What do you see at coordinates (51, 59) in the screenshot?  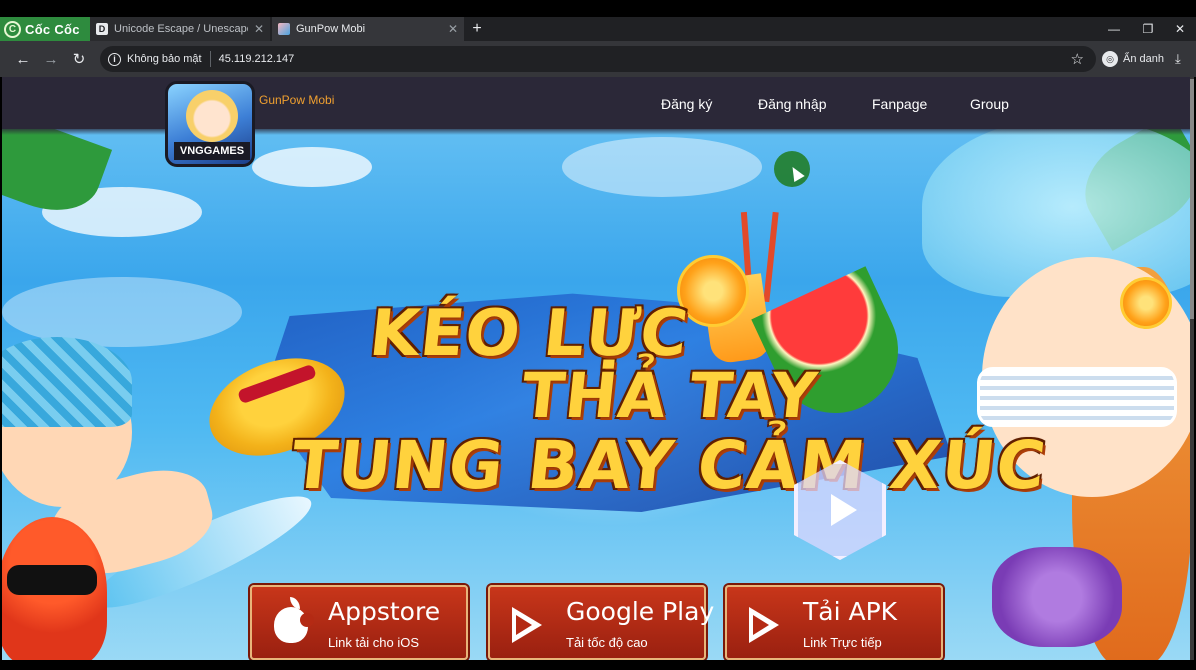 I see `forward-icon: →` at bounding box center [51, 59].